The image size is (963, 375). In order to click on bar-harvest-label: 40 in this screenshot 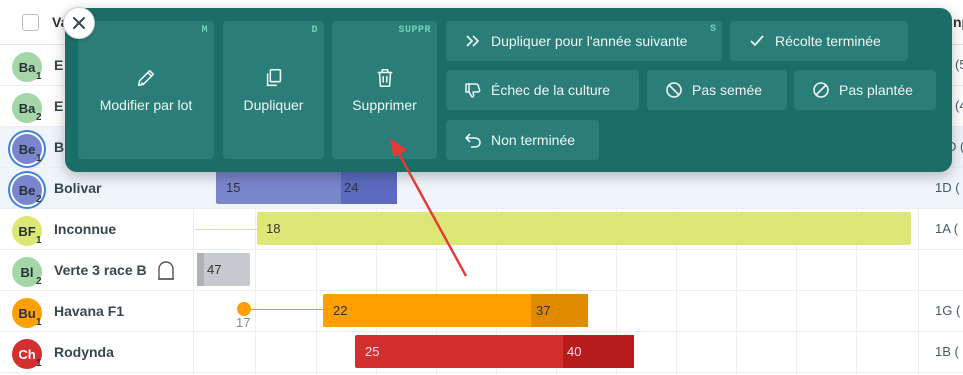, I will do `click(574, 351)`.